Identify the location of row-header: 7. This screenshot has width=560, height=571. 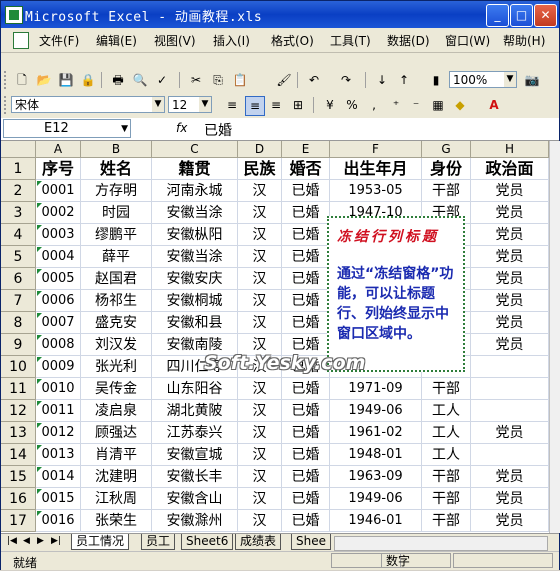
(18, 301).